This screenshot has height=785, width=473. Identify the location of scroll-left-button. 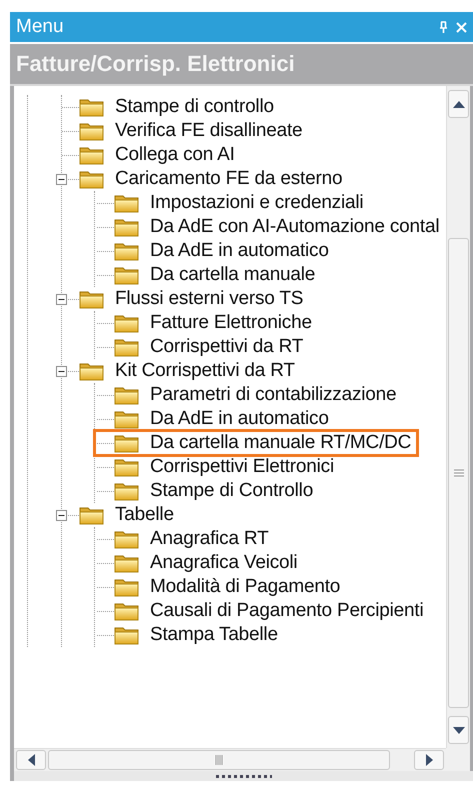
(31, 760).